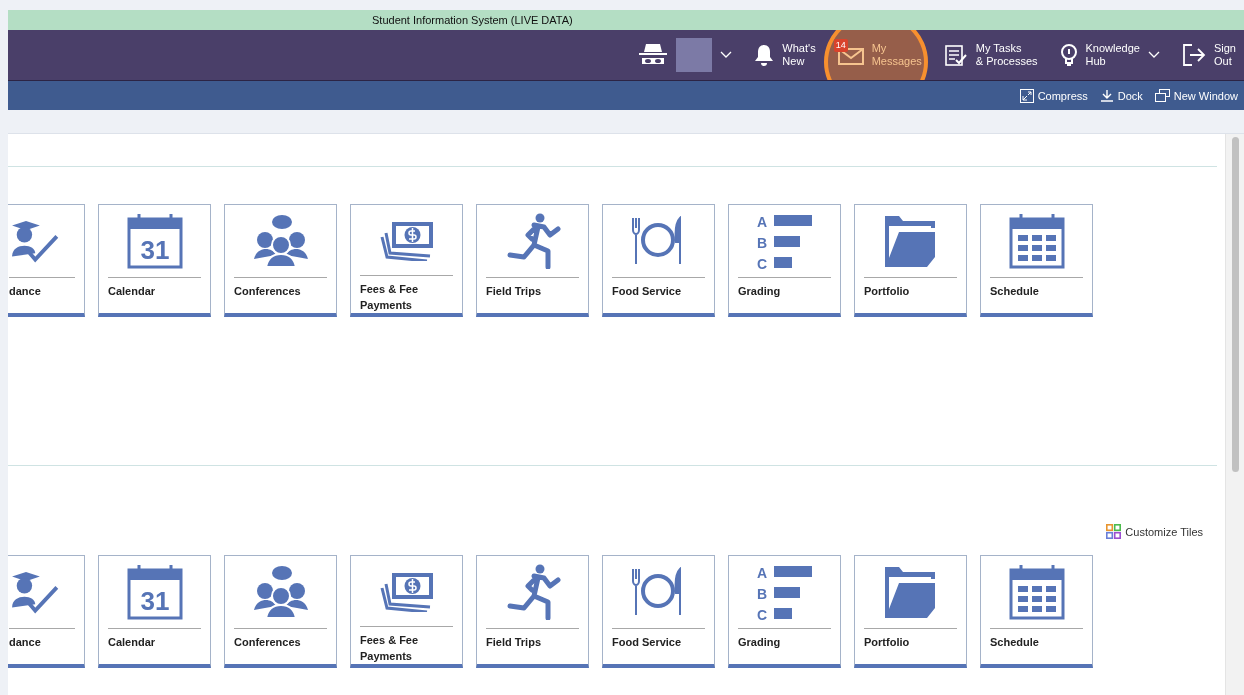  I want to click on new-window-icon, so click(1162, 95).